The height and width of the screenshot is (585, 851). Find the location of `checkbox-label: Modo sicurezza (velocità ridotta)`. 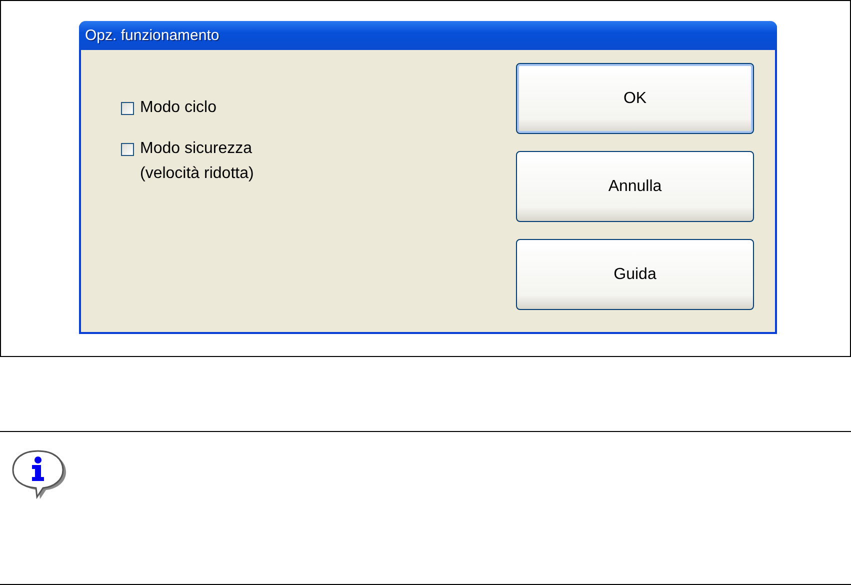

checkbox-label: Modo sicurezza (velocità ridotta) is located at coordinates (197, 161).